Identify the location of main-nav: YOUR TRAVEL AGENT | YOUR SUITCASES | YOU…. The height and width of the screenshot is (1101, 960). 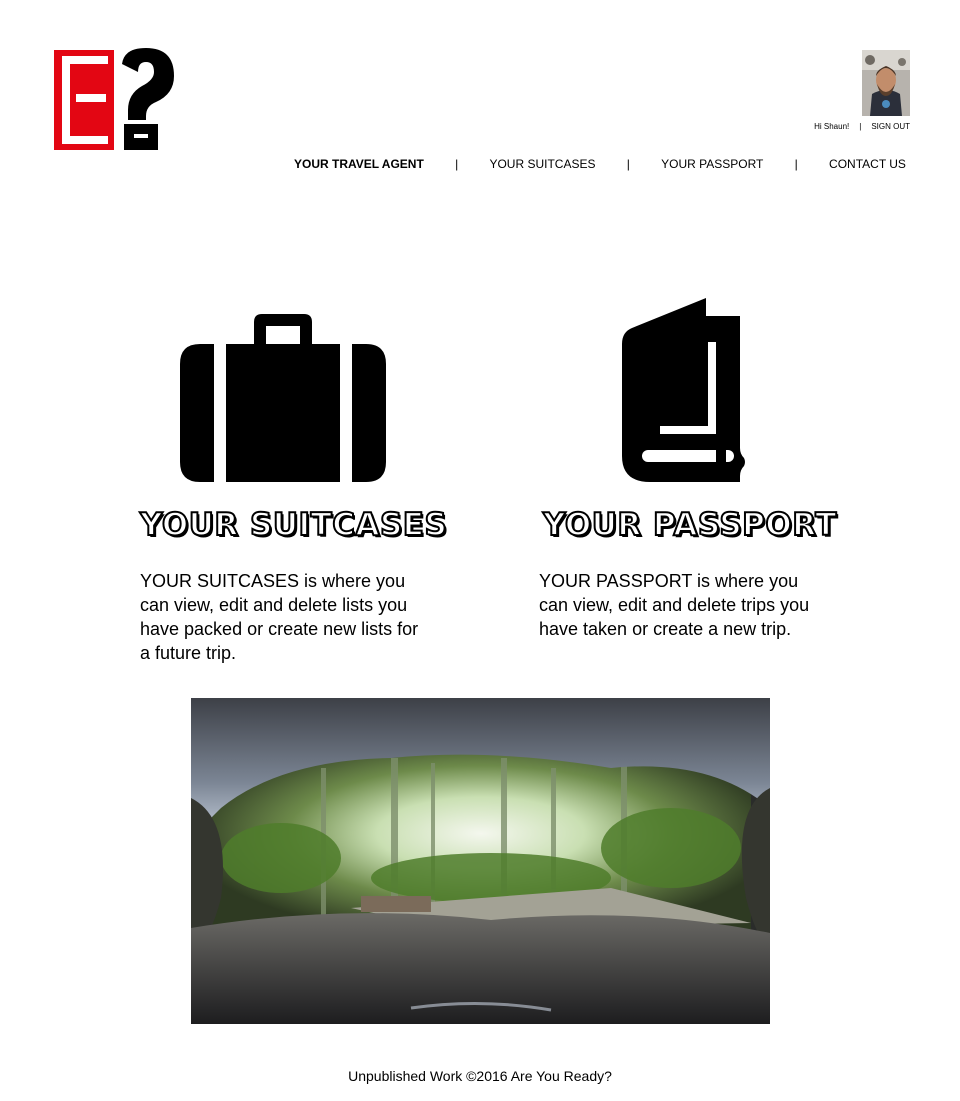
(600, 164).